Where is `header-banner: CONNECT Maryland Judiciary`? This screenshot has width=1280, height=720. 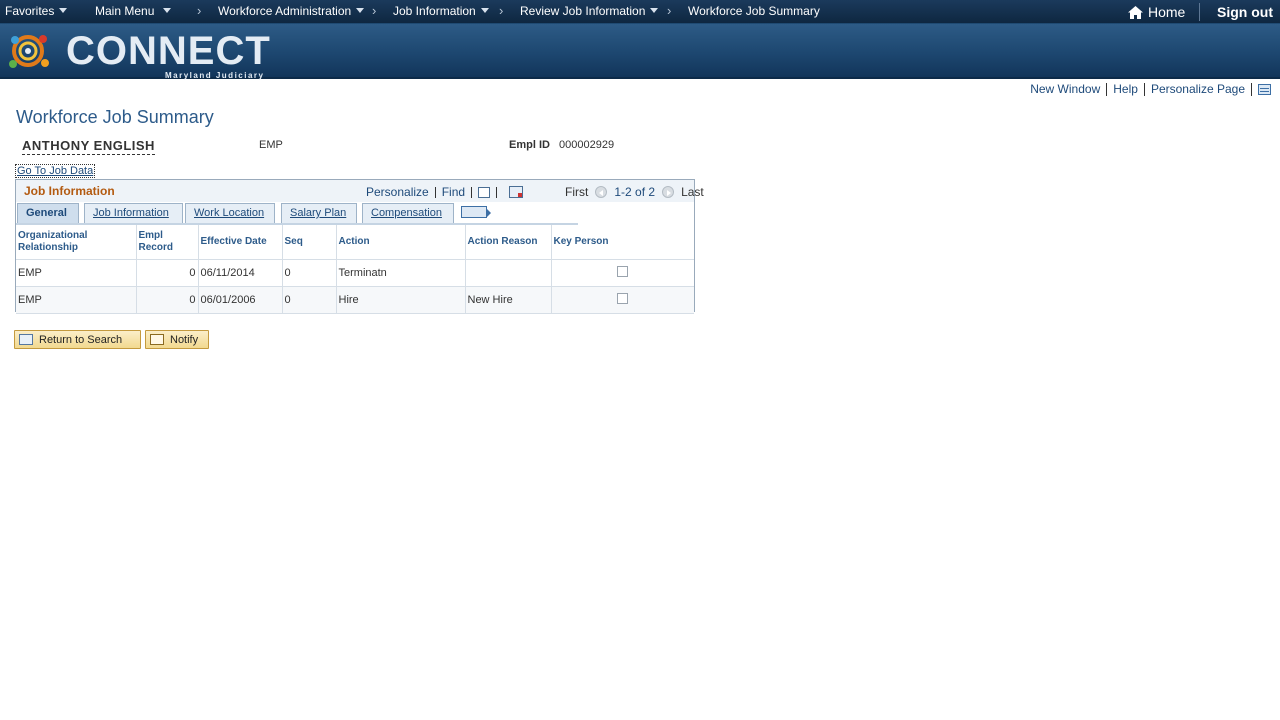
header-banner: CONNECT Maryland Judiciary is located at coordinates (640, 52).